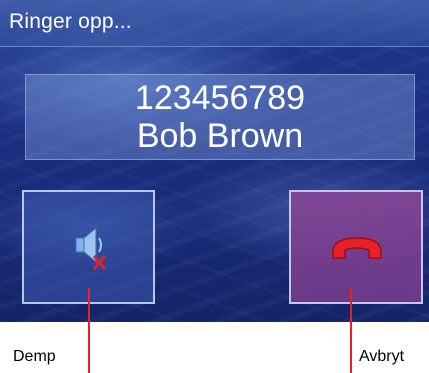 This screenshot has width=429, height=373. I want to click on caller-number: 123456789, so click(220, 98).